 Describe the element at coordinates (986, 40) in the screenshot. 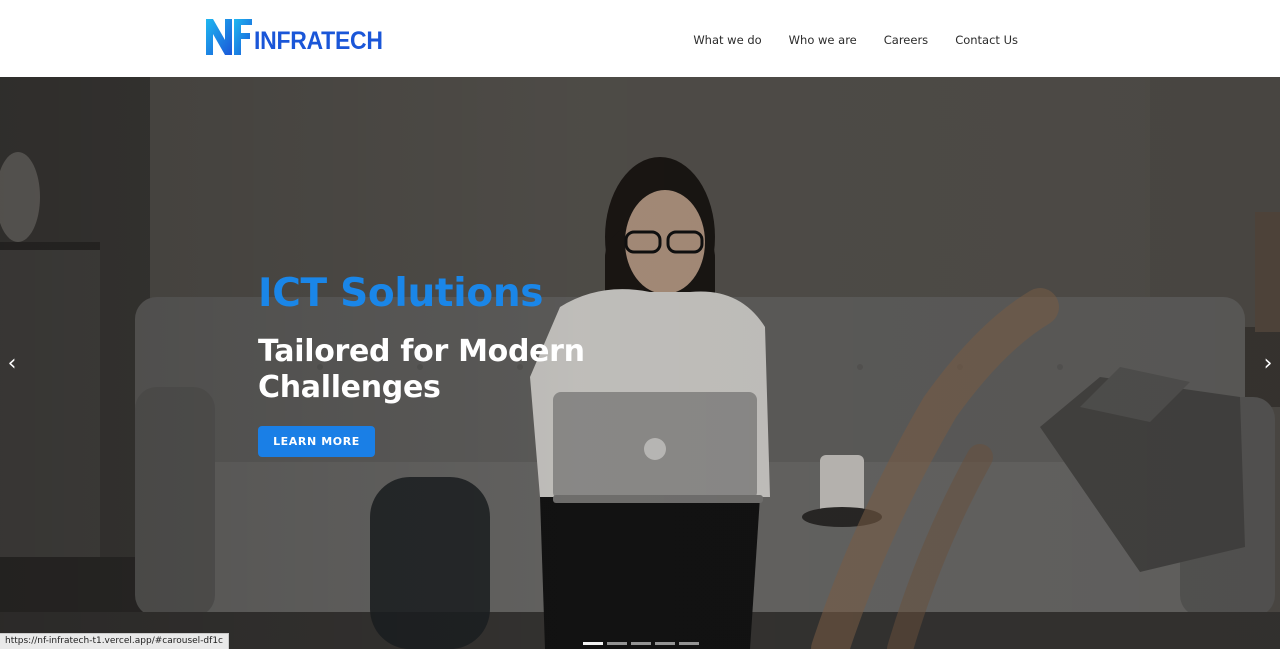

I see `nav-item-contact-us: Contact Us` at that location.